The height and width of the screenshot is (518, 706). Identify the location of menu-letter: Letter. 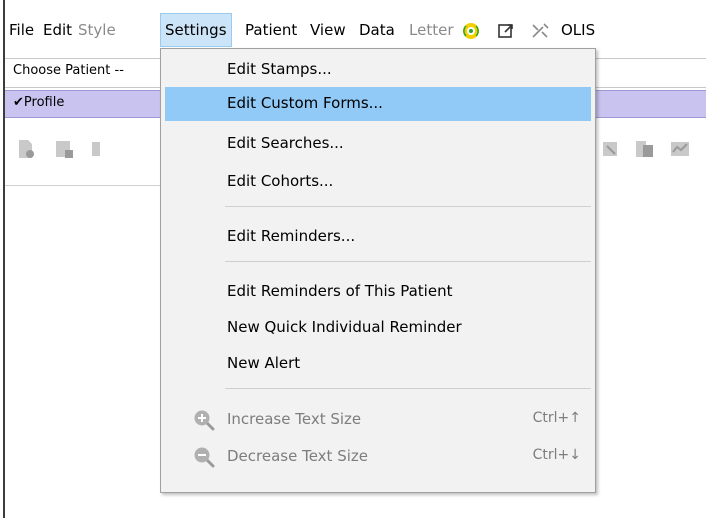
(431, 30).